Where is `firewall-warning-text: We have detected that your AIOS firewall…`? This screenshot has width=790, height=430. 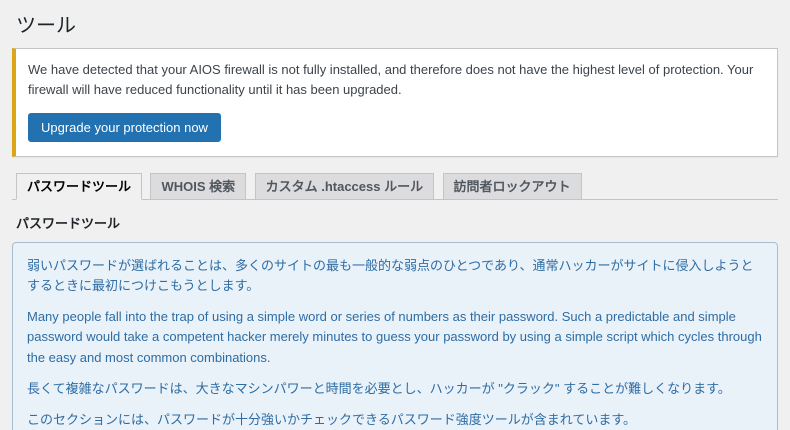 firewall-warning-text: We have detected that your AIOS firewall… is located at coordinates (391, 79).